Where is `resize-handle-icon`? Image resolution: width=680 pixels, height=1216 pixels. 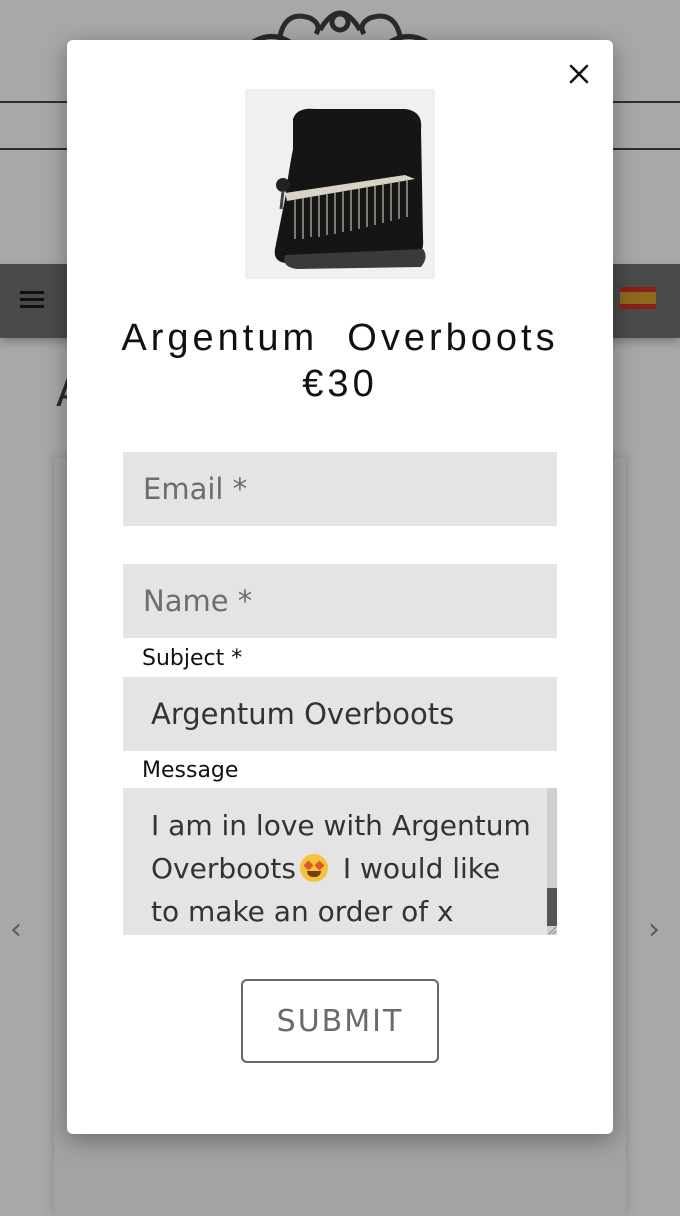 resize-handle-icon is located at coordinates (552, 930).